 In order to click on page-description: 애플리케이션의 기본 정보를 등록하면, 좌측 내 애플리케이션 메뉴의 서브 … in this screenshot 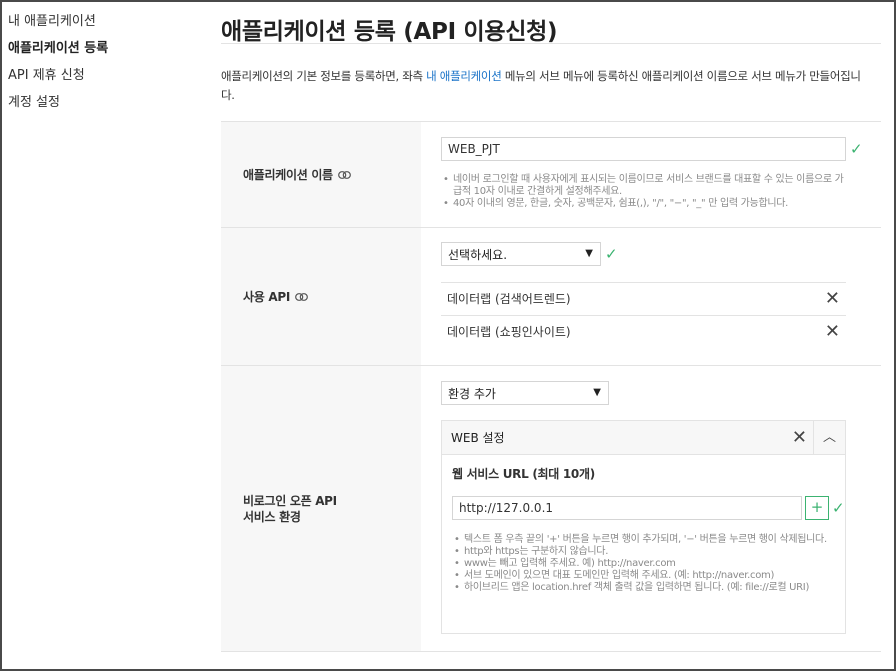, I will do `click(541, 85)`.